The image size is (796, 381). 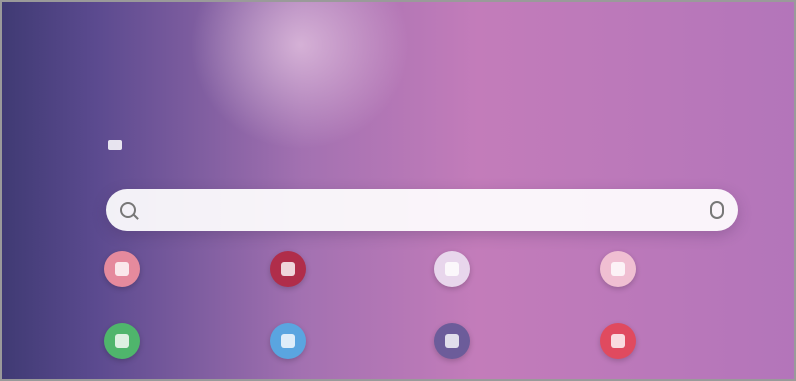 I want to click on search-bar, so click(x=422, y=210).